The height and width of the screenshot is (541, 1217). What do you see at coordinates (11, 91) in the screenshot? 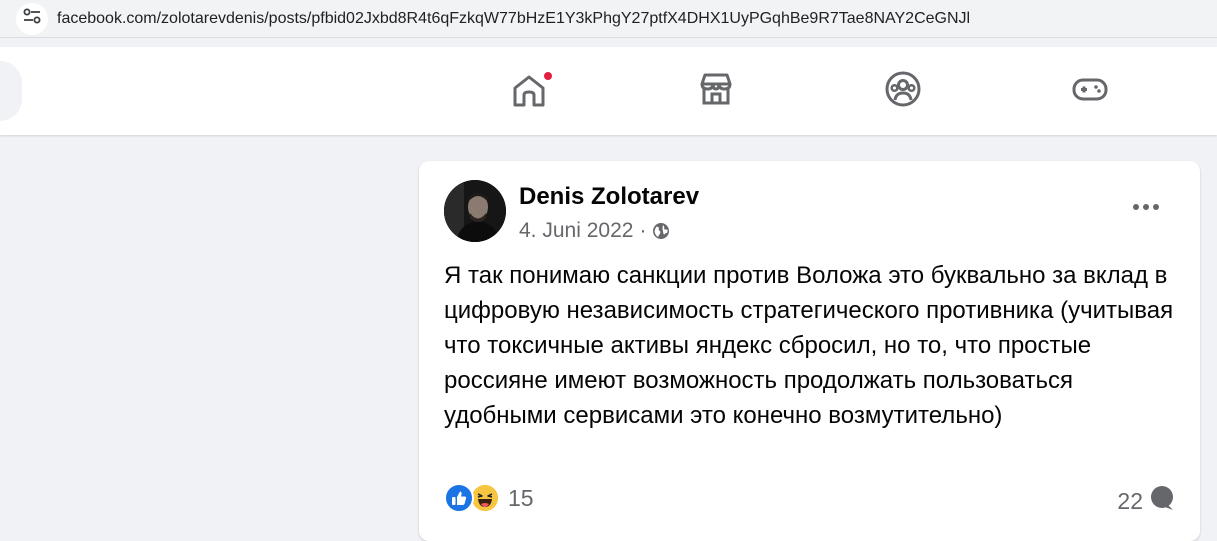
I see `search-button` at bounding box center [11, 91].